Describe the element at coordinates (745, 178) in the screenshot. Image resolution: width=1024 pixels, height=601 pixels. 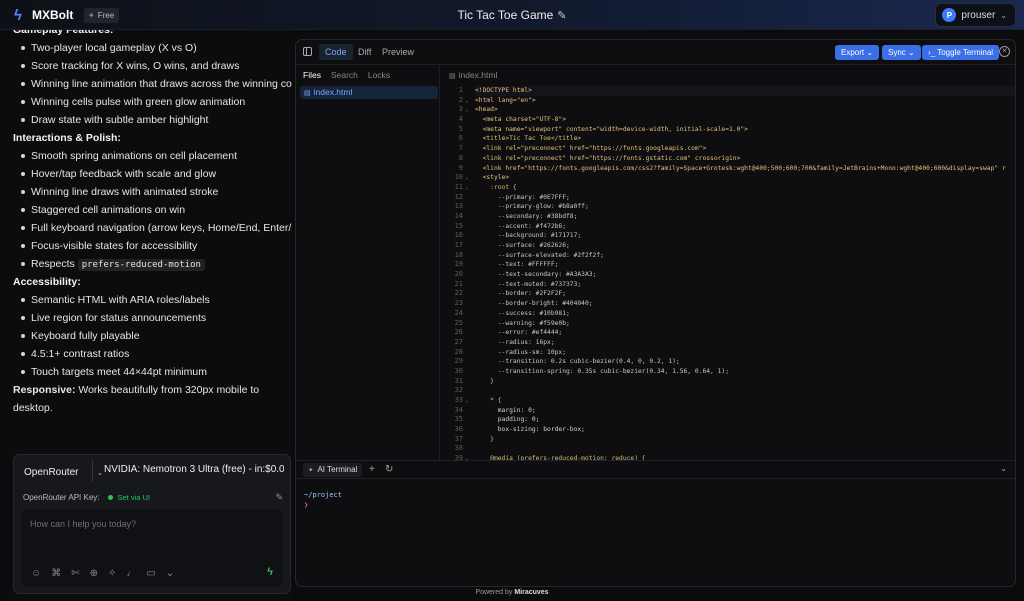
I see `code-line: <style>` at that location.